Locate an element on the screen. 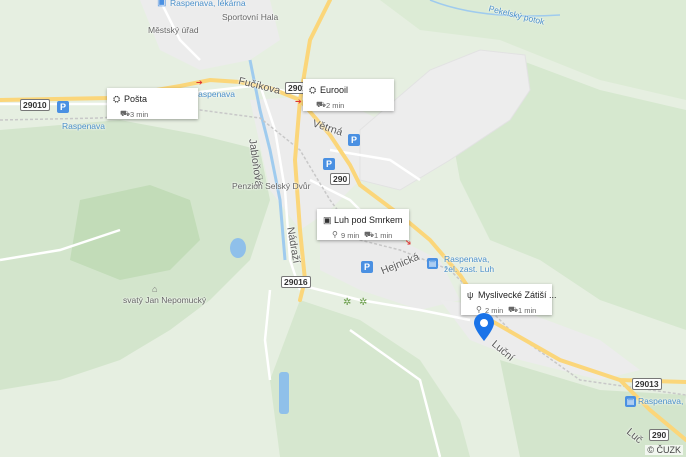  poi-card-myslivecke-zatisi: ψ Myslivecké Zátiší ... ⚲ 2 min ⛟ 1 min is located at coordinates (509, 299).